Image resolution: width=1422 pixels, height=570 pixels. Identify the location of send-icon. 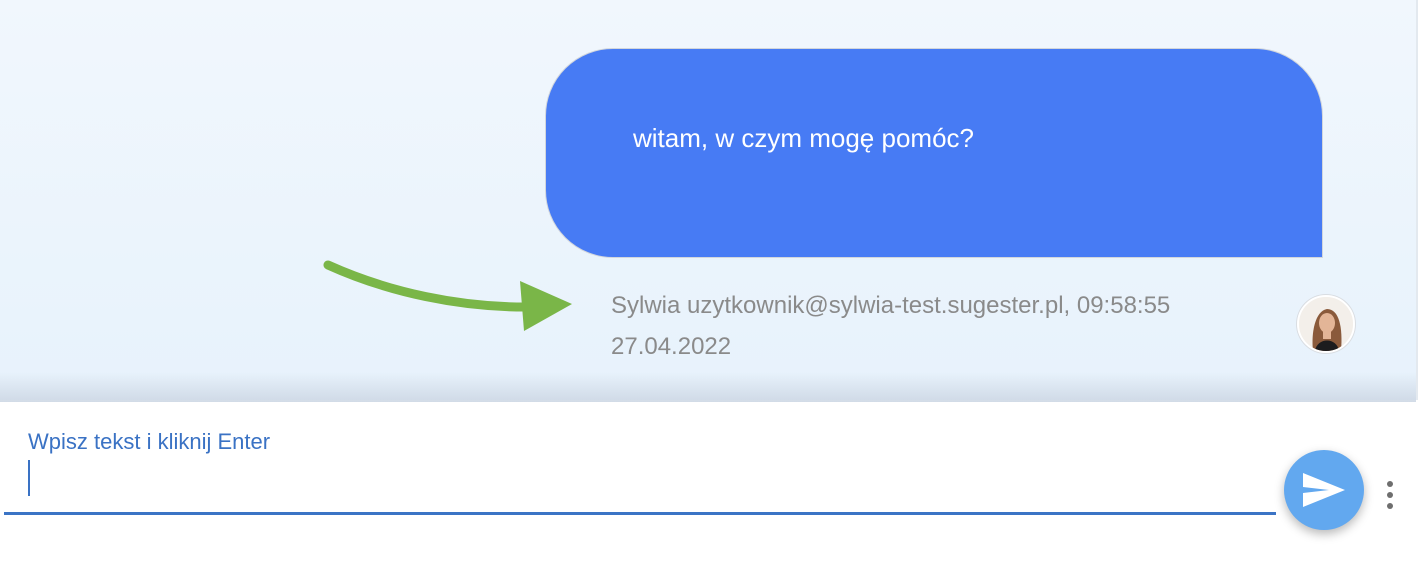
(1324, 490).